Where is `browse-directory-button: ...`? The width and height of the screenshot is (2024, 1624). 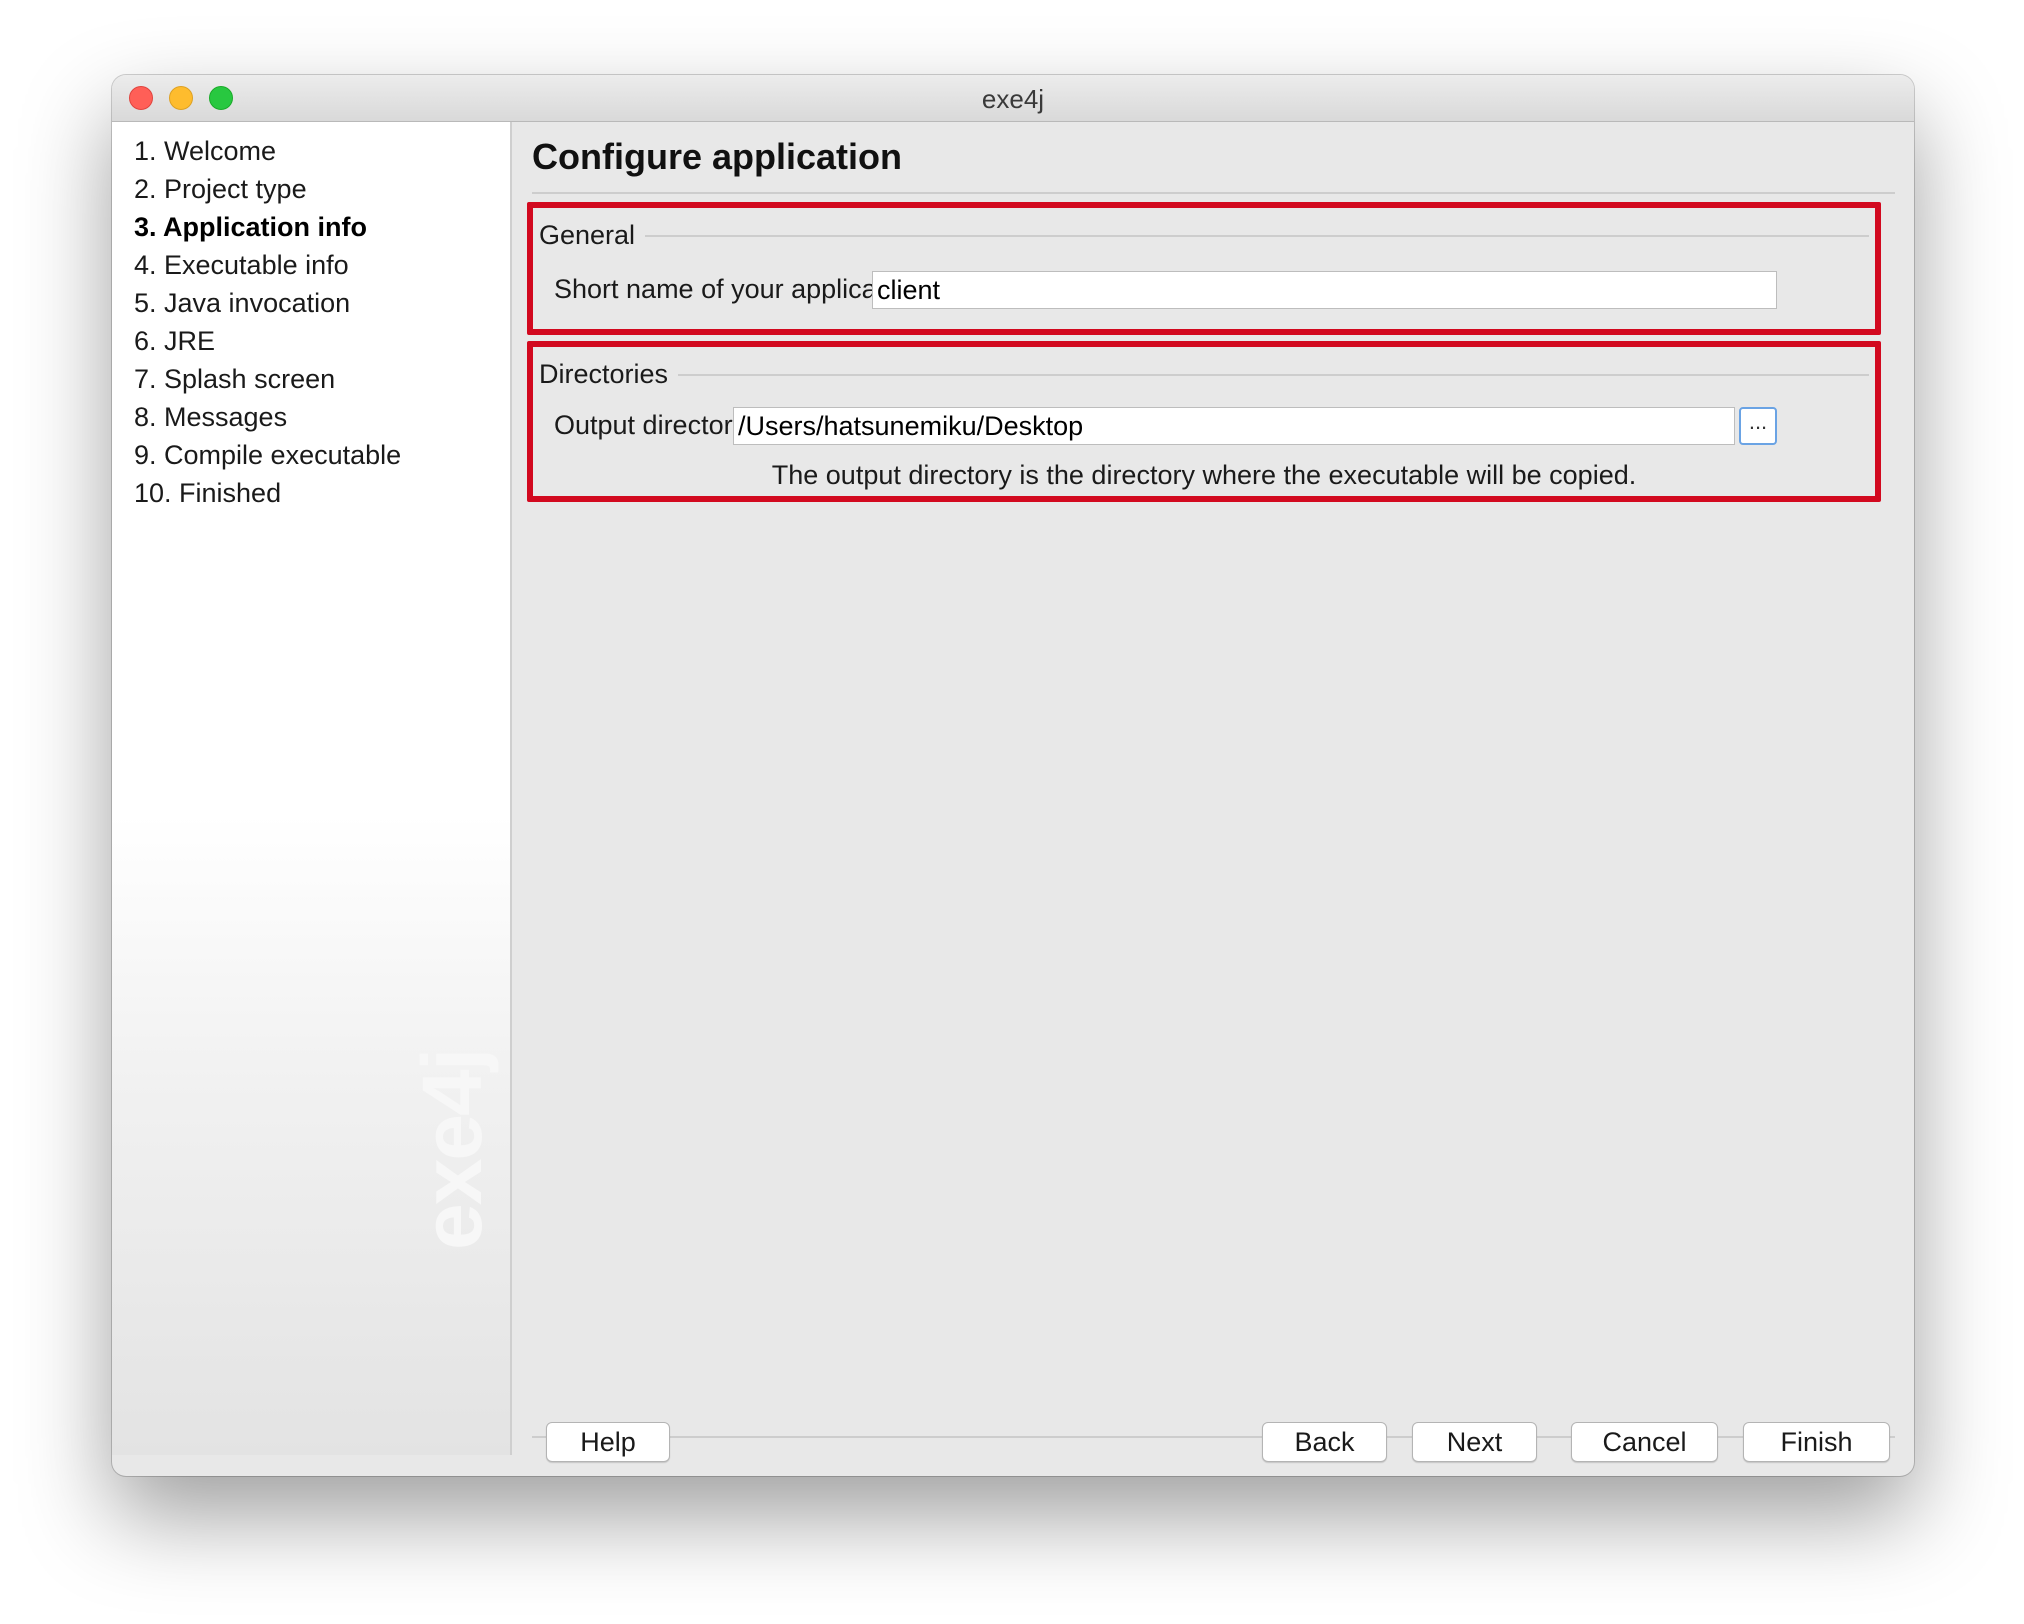 browse-directory-button: ... is located at coordinates (1758, 426).